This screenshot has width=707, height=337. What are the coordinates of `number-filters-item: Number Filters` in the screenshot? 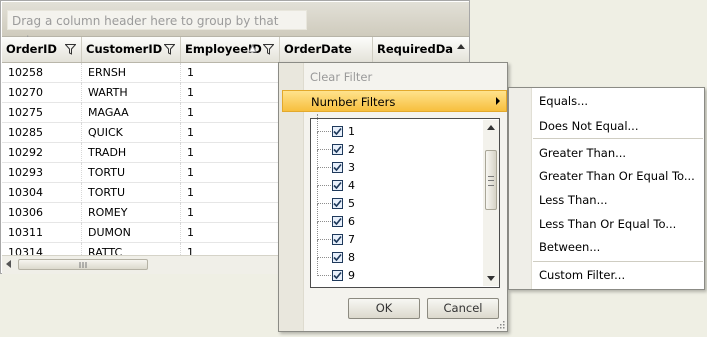 It's located at (394, 101).